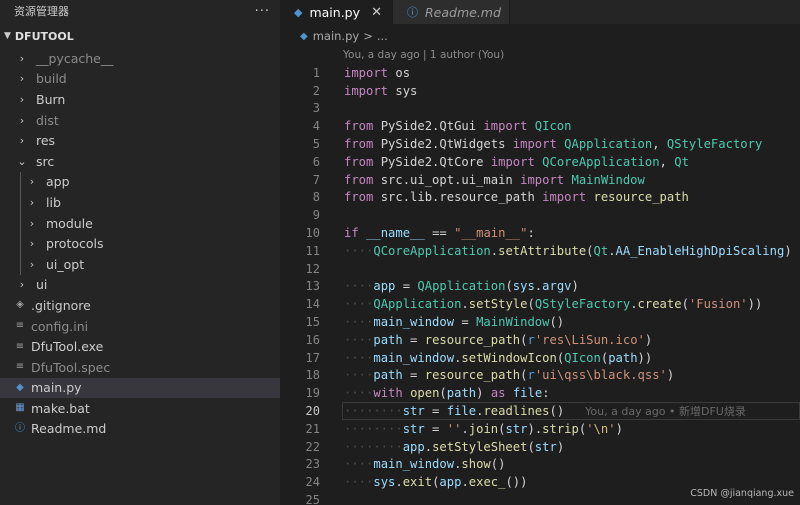 This screenshot has width=800, height=505. I want to click on code-line: 4 from PySide2.QtGui import QIcon, so click(540, 126).